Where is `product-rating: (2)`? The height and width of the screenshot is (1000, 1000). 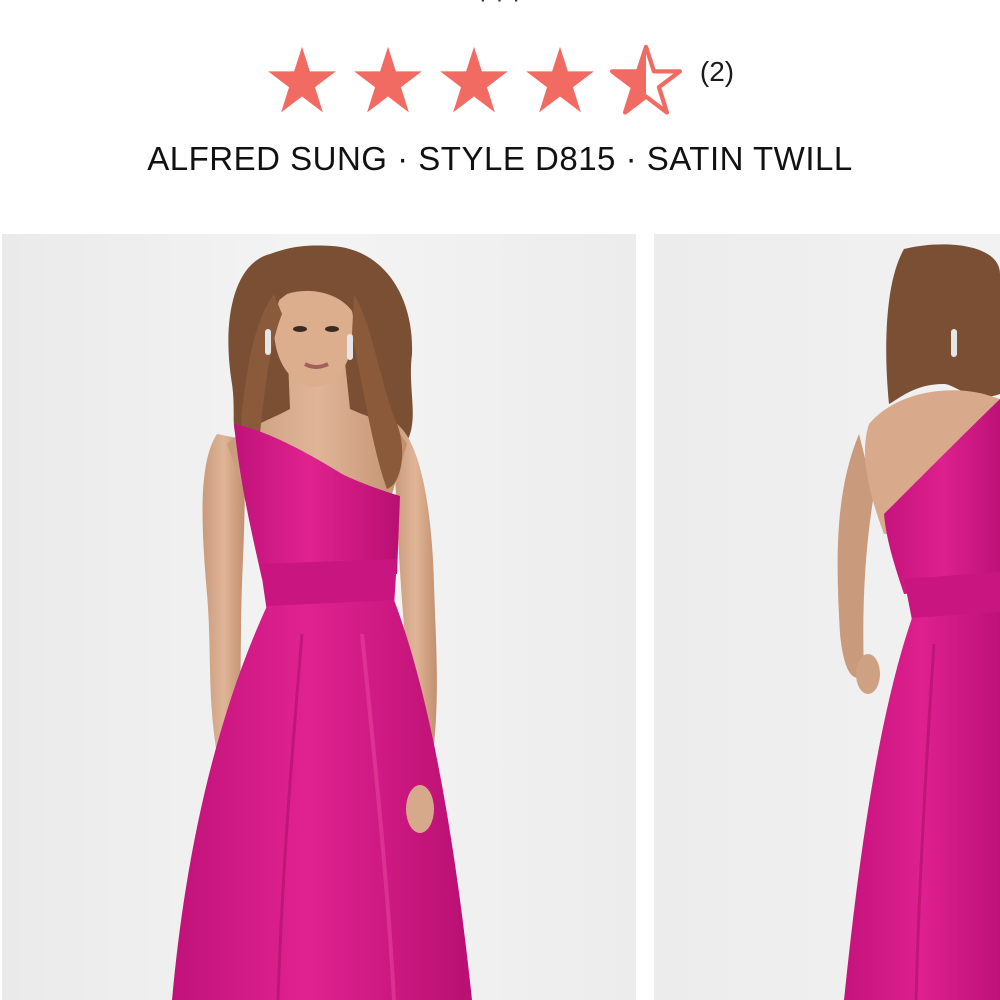 product-rating: (2) is located at coordinates (500, 80).